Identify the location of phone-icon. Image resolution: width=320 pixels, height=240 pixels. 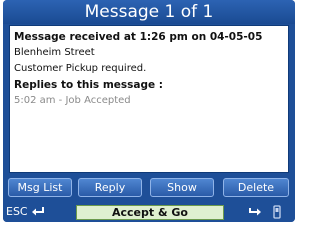
(277, 212).